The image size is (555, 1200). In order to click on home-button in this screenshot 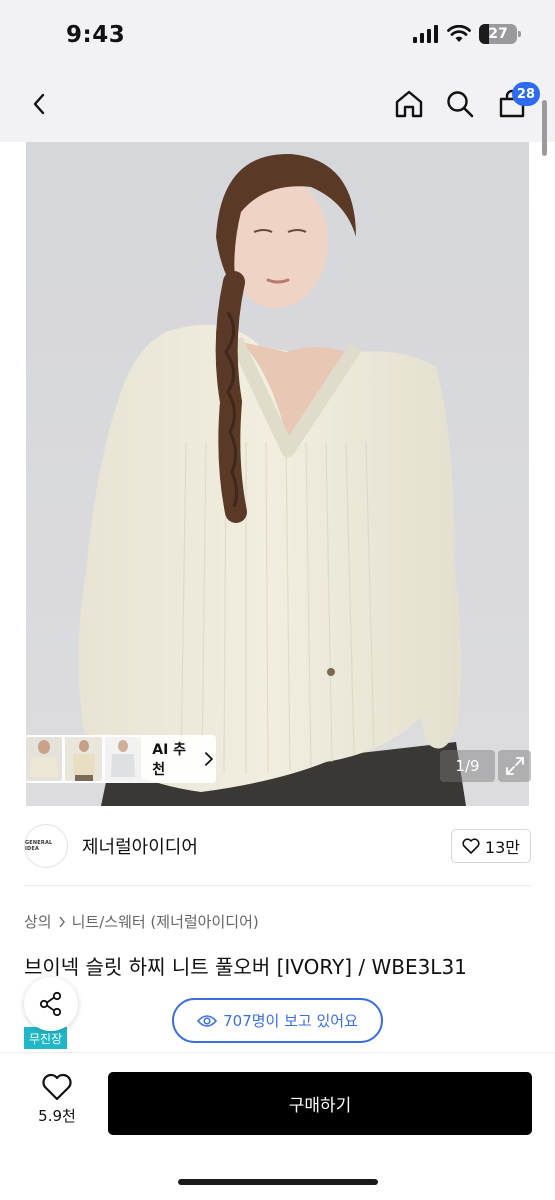, I will do `click(409, 104)`.